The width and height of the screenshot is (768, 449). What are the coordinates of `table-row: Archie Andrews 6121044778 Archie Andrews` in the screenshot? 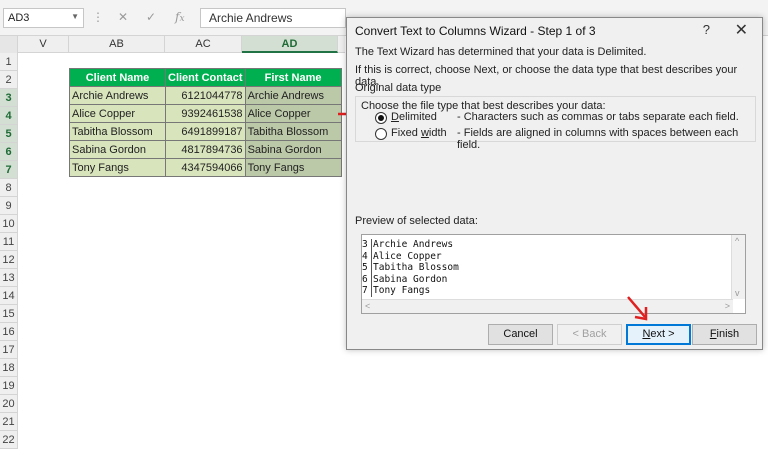 It's located at (205, 95).